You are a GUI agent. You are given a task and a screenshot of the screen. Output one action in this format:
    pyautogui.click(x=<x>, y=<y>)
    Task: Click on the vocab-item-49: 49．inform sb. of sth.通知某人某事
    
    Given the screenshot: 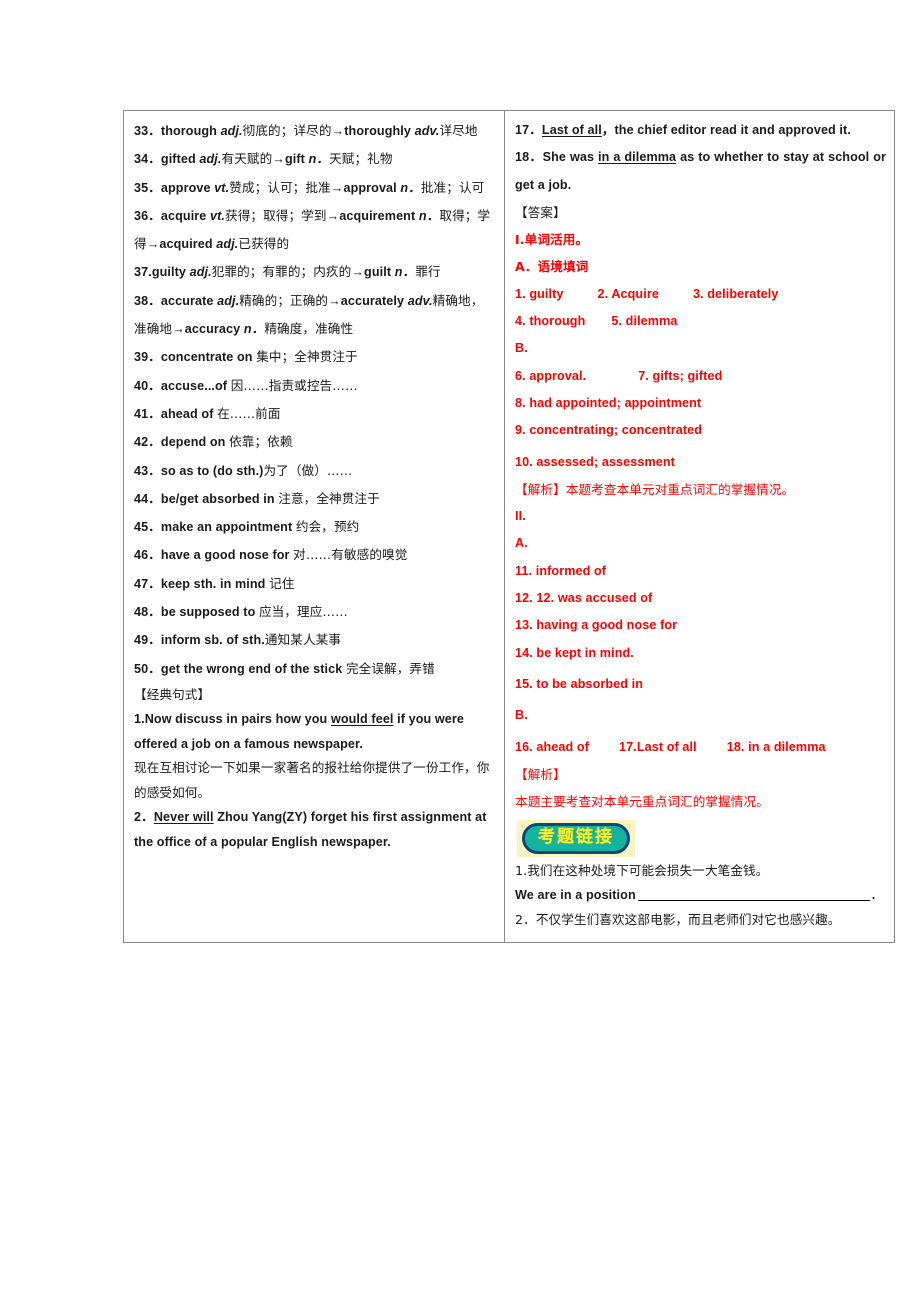 What is the action you would take?
    pyautogui.click(x=238, y=640)
    